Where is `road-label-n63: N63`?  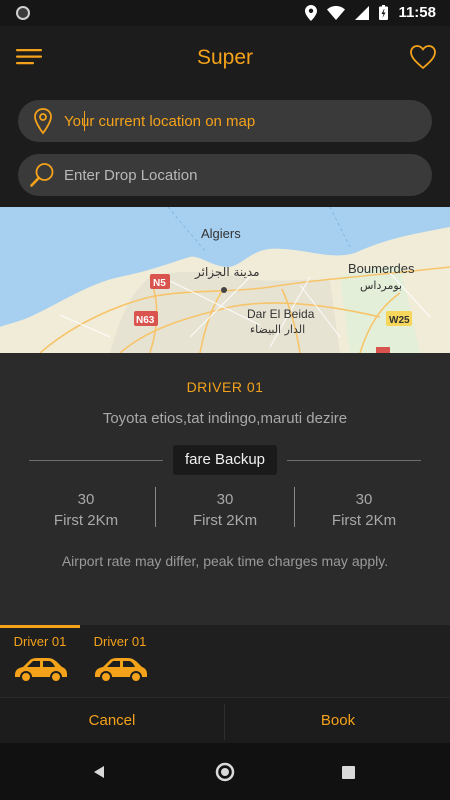
road-label-n63: N63 is located at coordinates (145, 320).